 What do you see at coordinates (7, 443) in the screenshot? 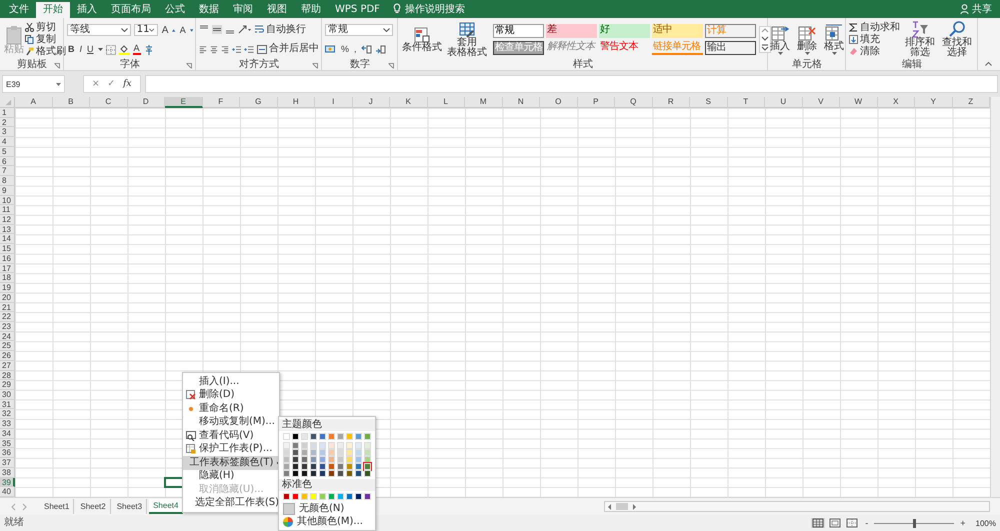
I see `row-header: 35` at bounding box center [7, 443].